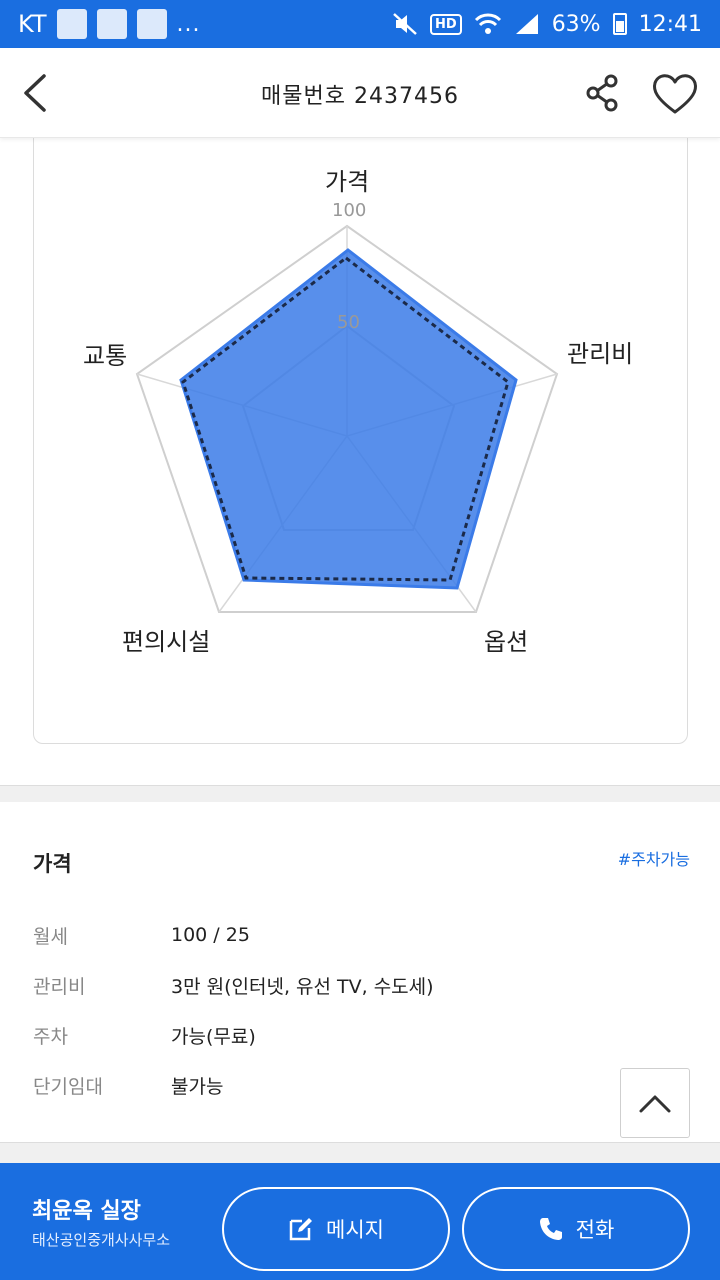  I want to click on info-label: 단기임대, so click(68, 1086).